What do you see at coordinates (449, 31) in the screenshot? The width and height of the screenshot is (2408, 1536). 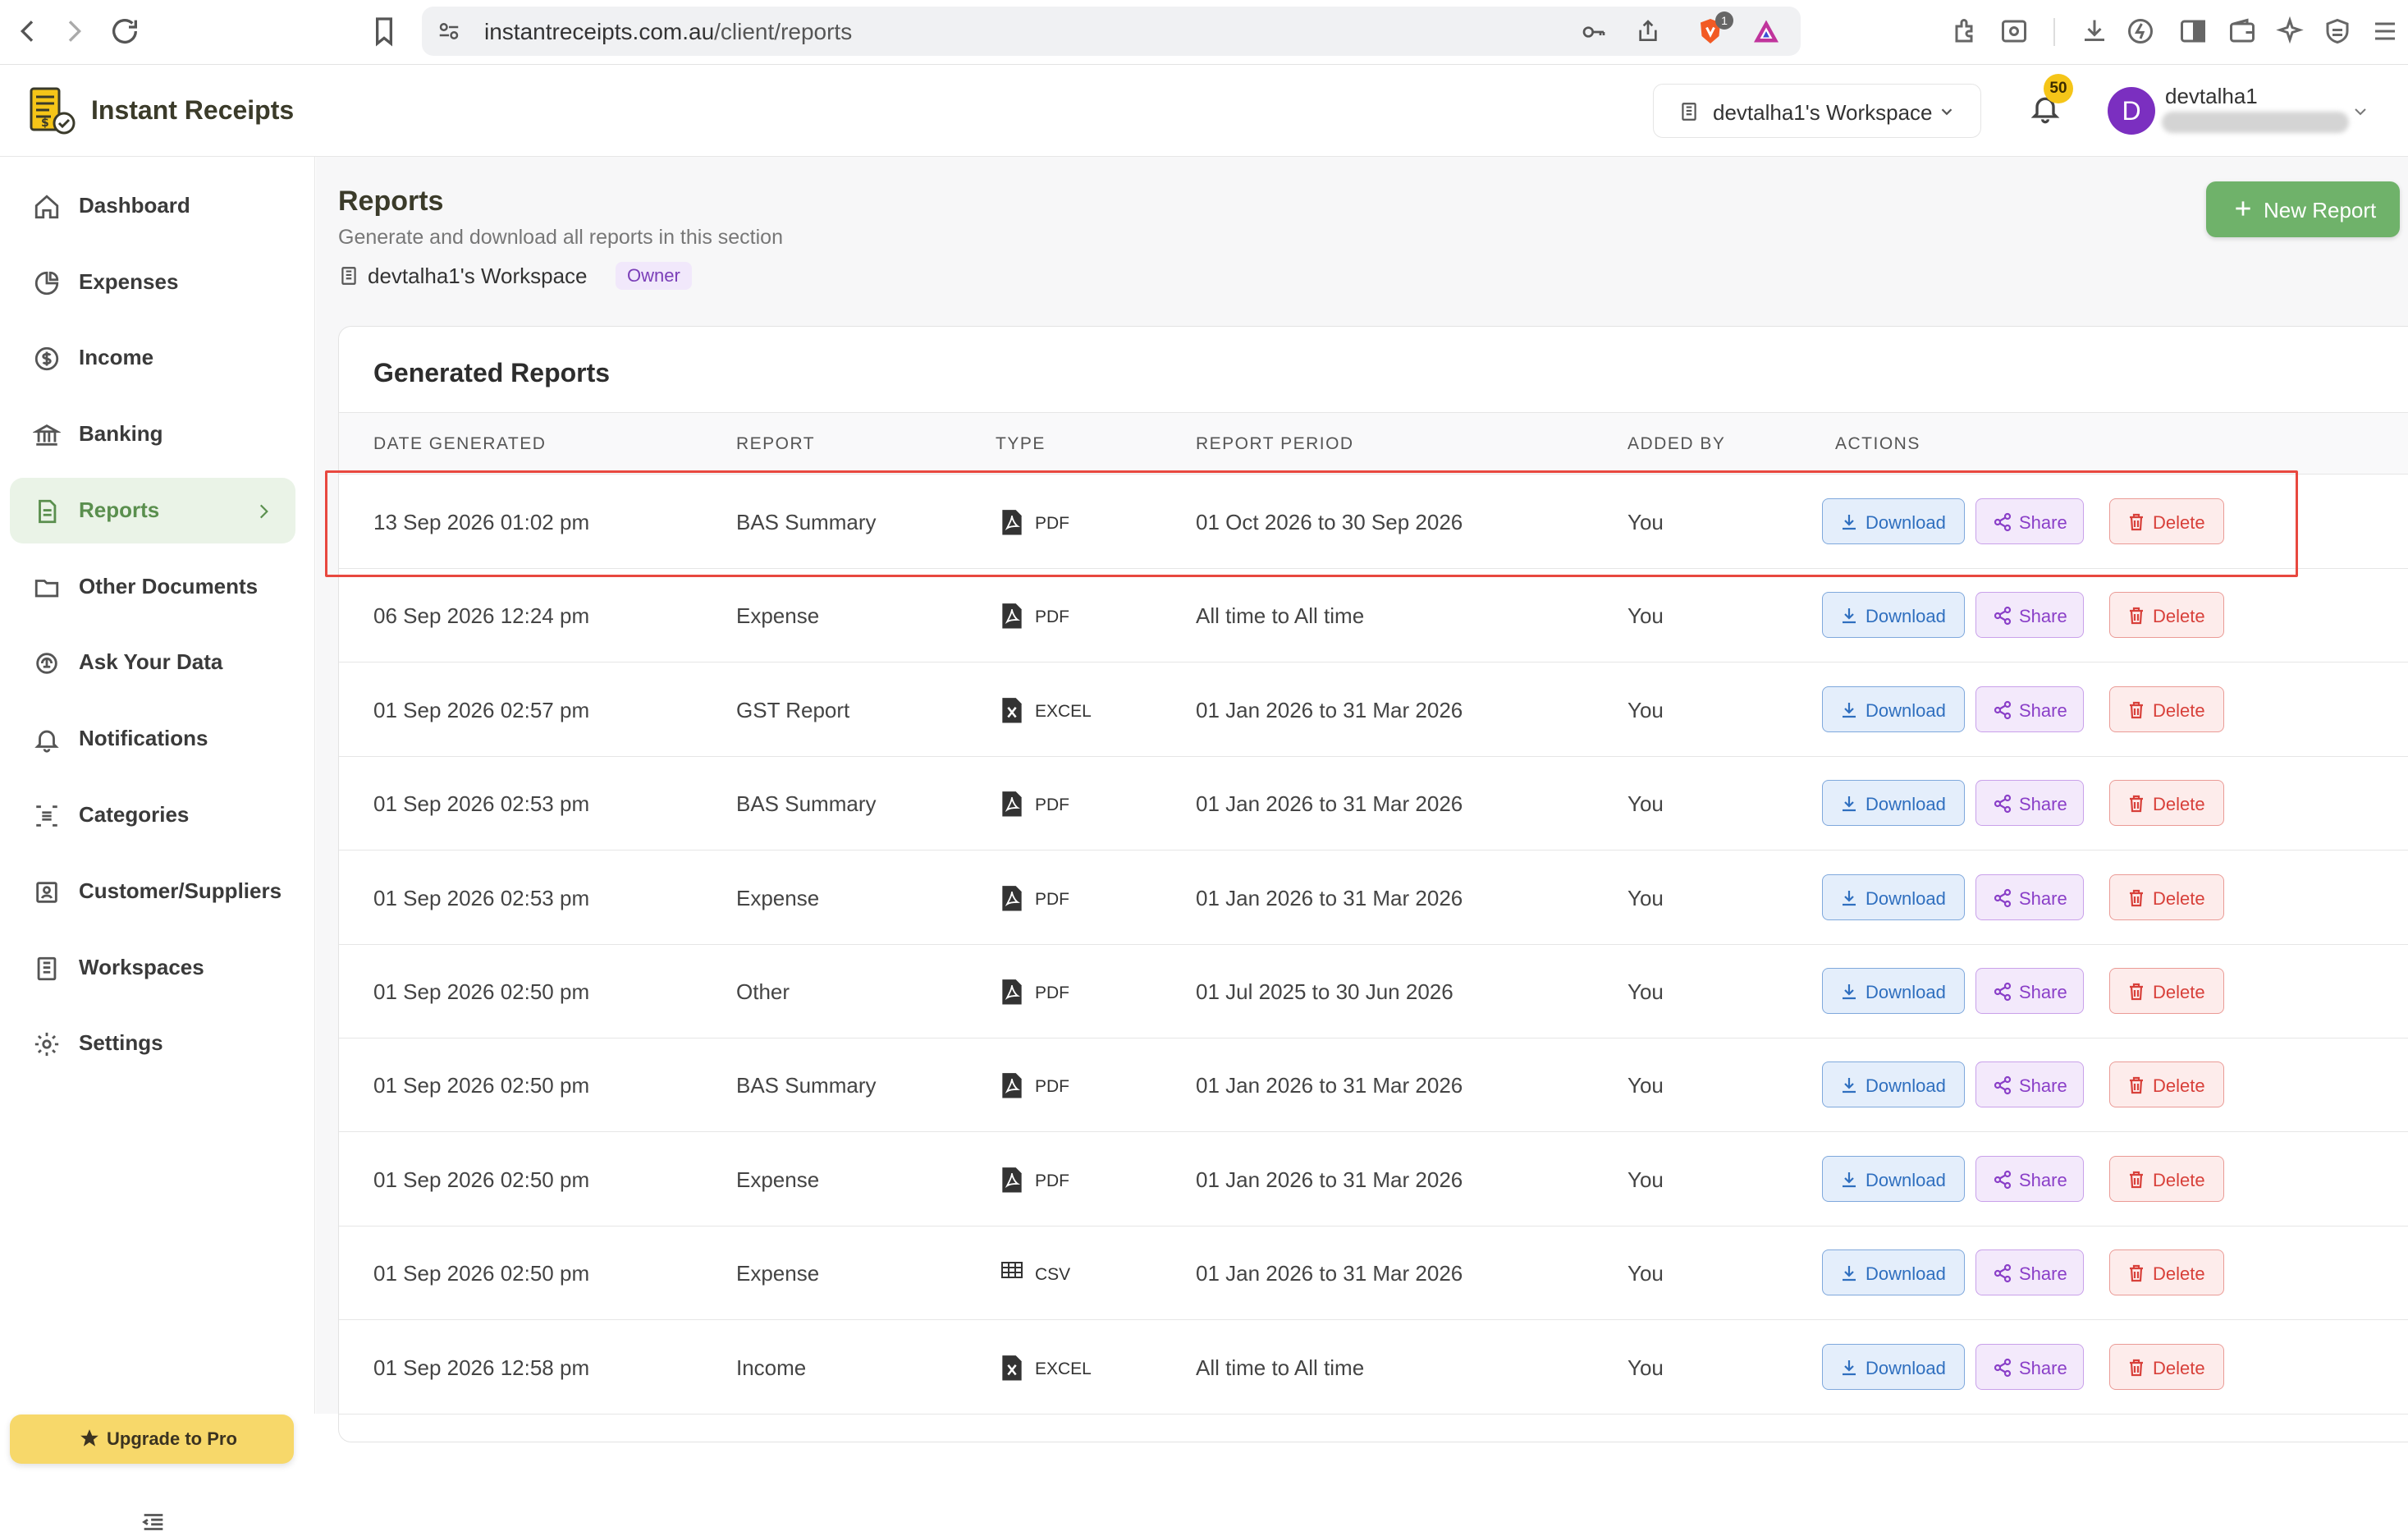 I see `site-settings-icon` at bounding box center [449, 31].